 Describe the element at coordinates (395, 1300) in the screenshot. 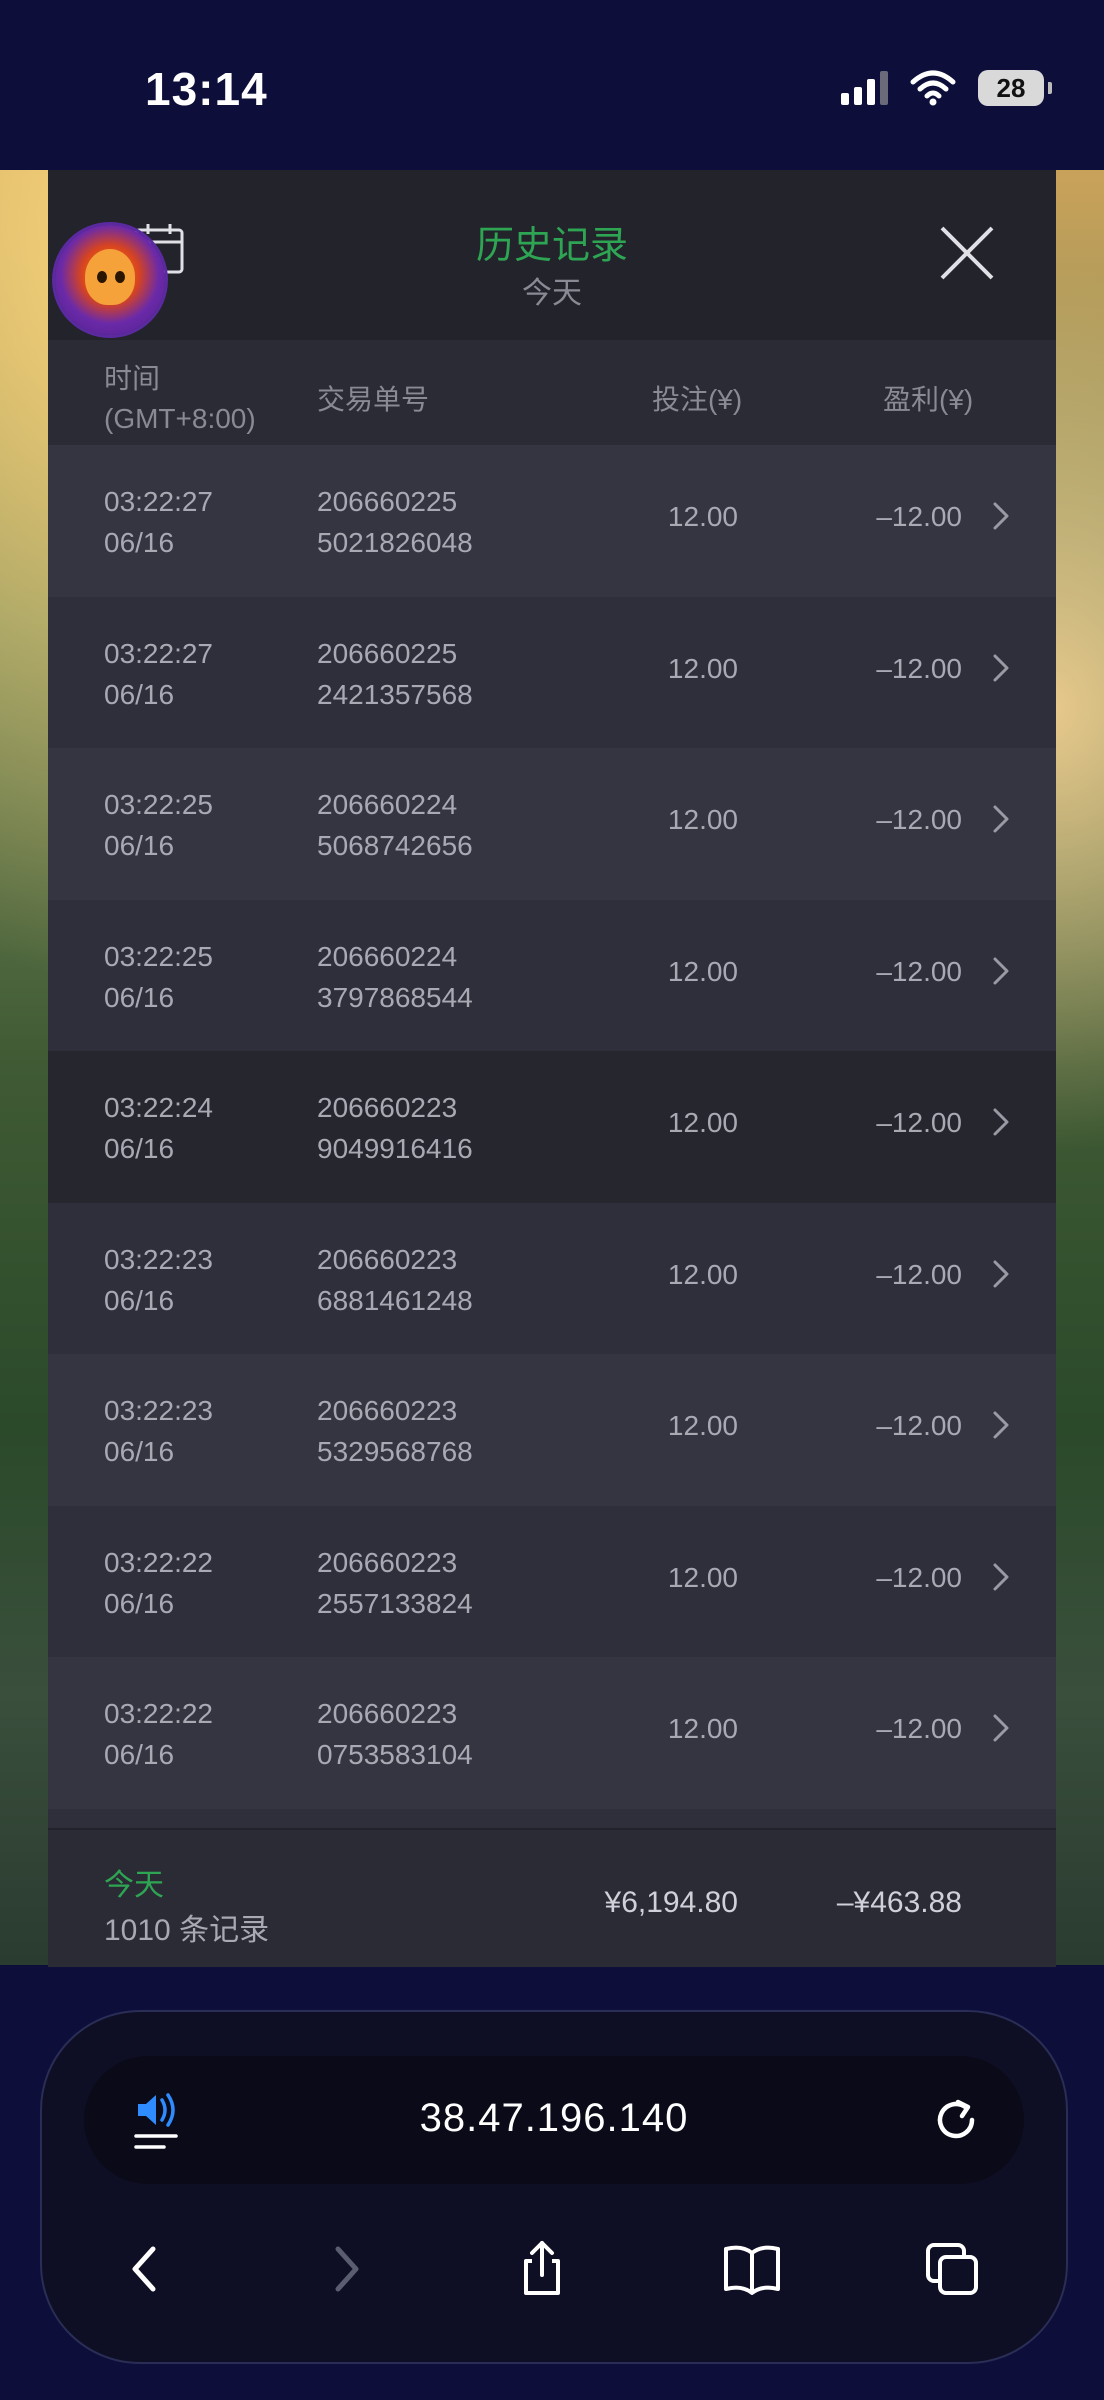

I see `row-txn-id-part2: 6881461248` at that location.